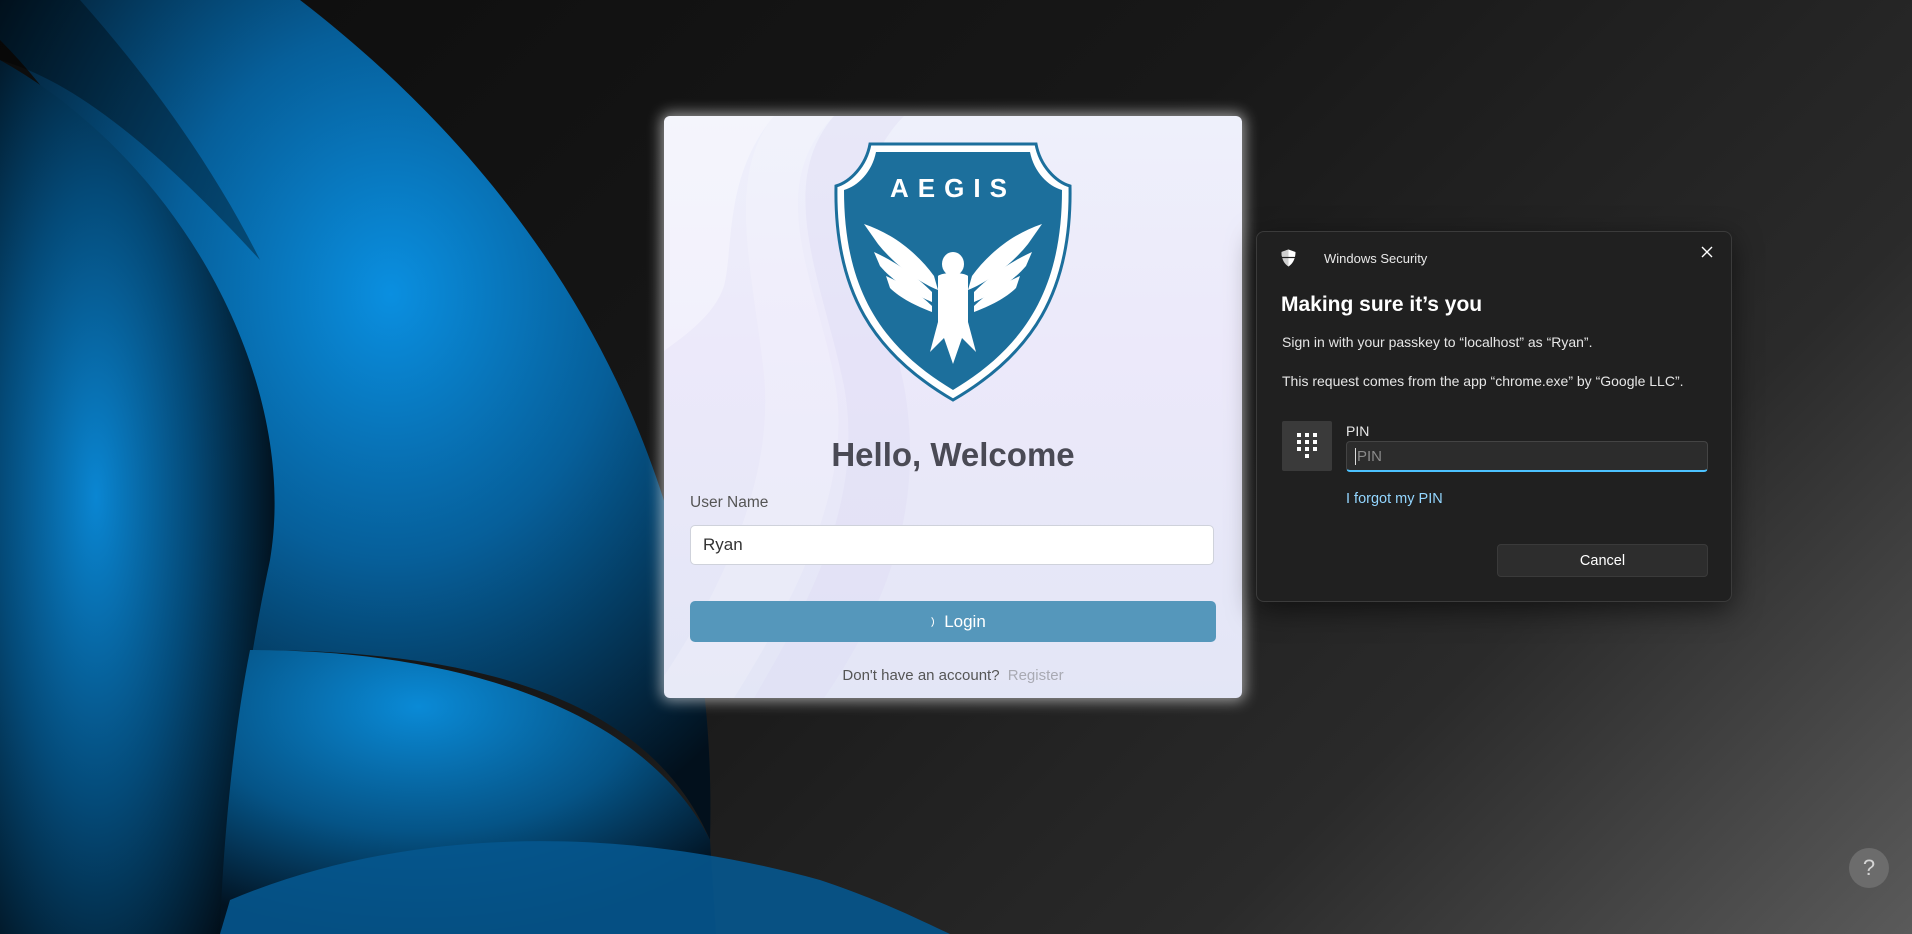 This screenshot has width=1912, height=934. I want to click on keypad-icon, so click(1307, 445).